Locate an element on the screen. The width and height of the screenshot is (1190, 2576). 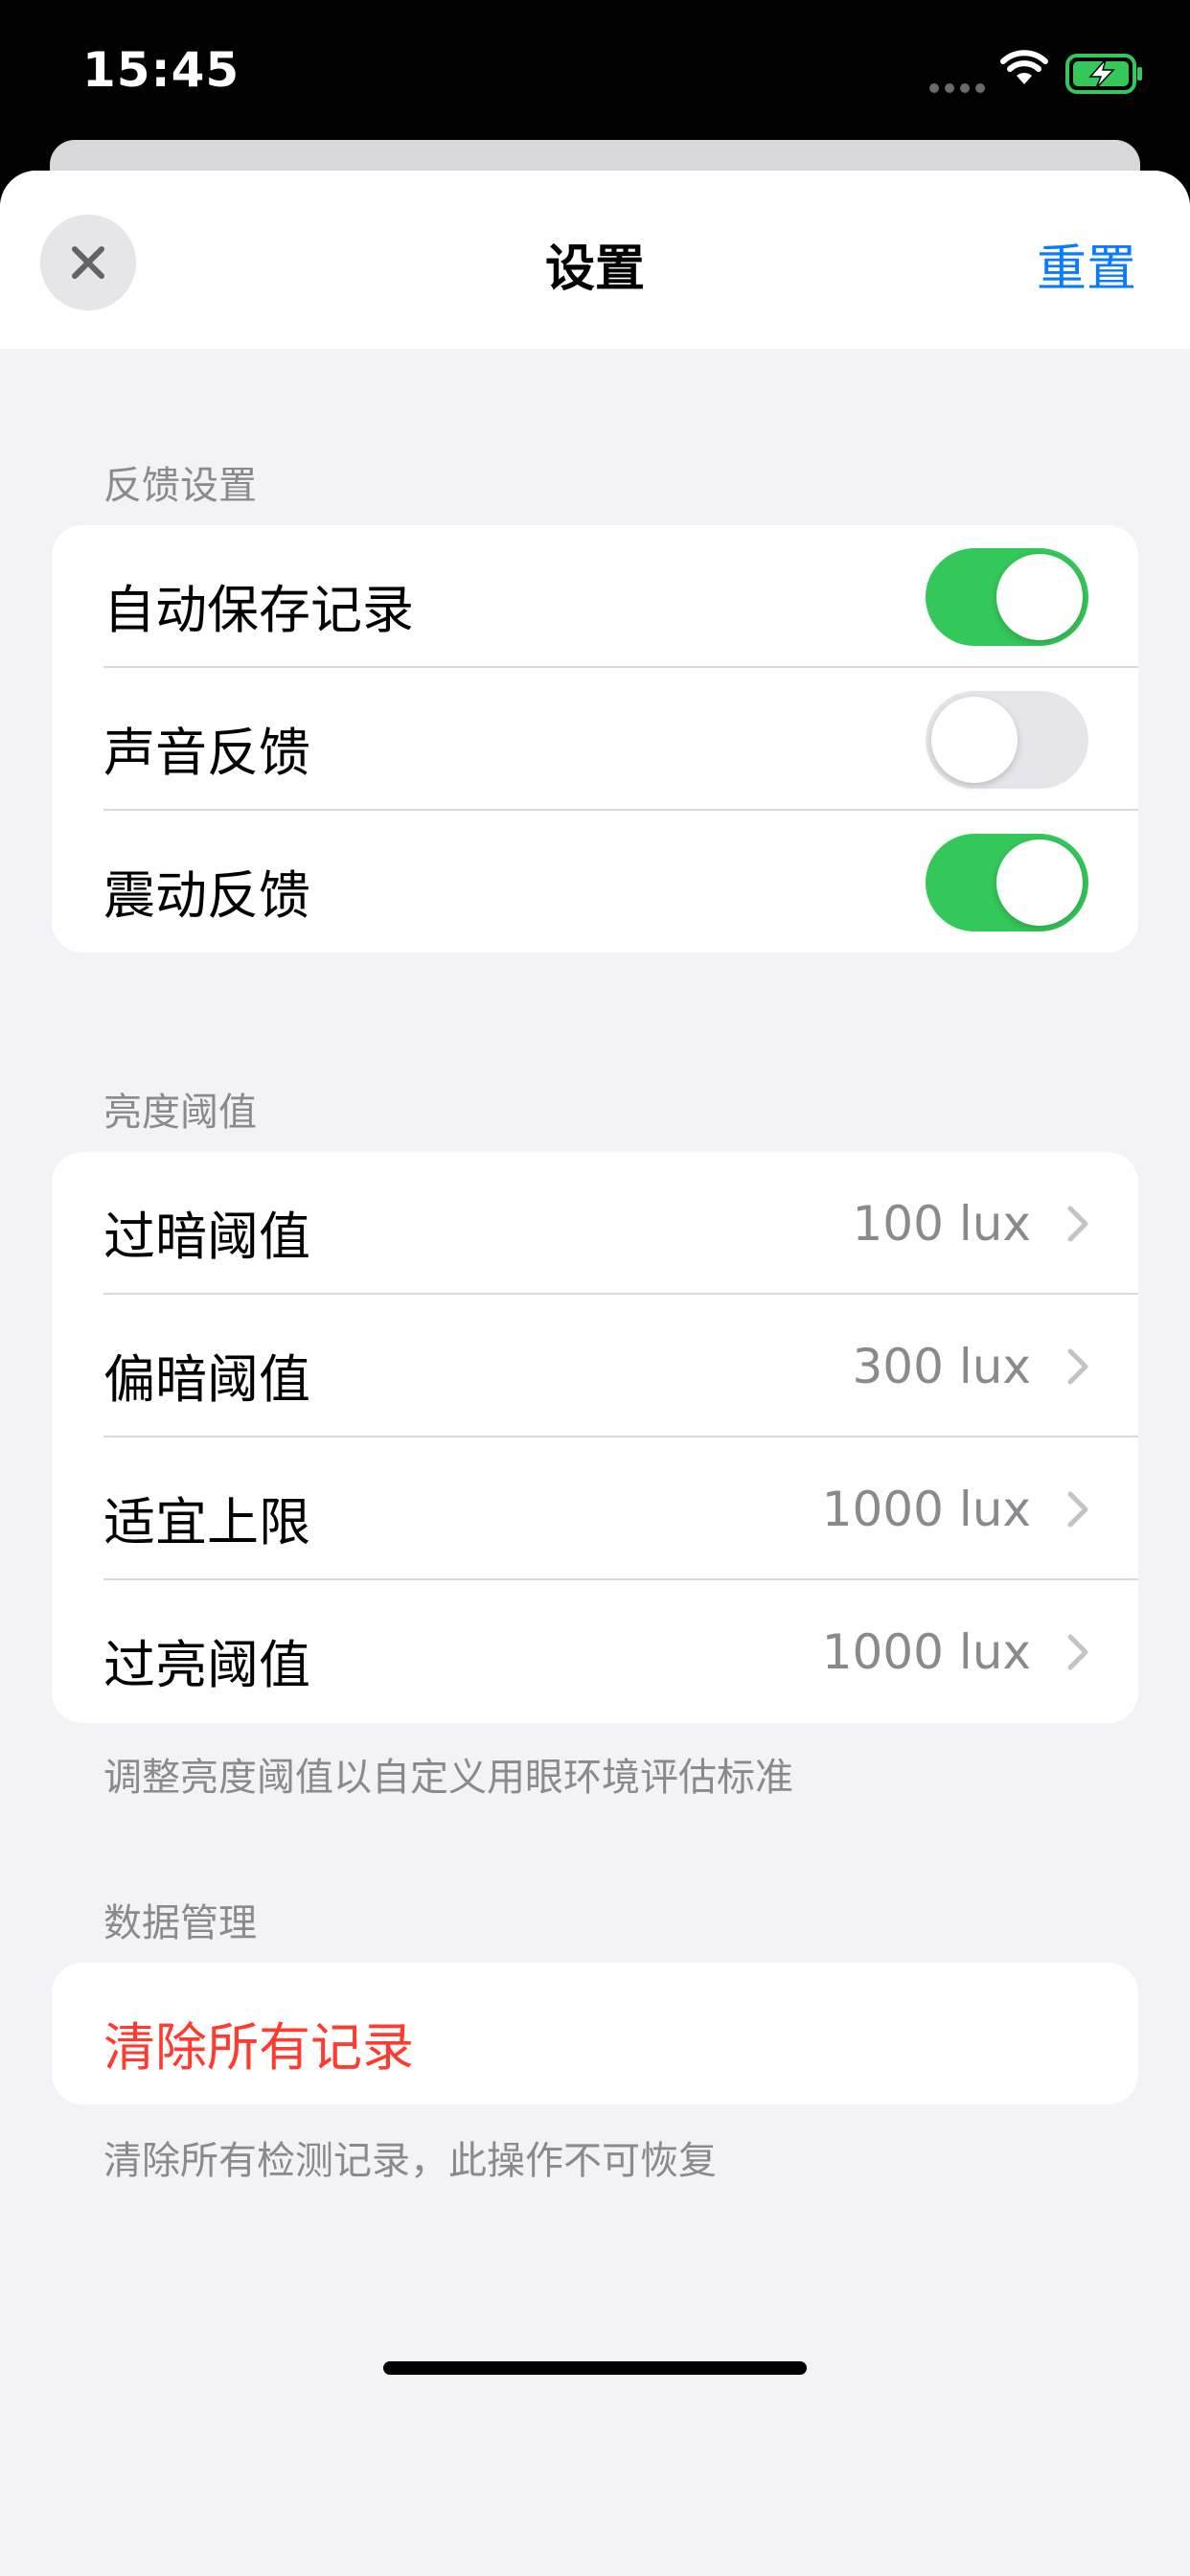
row-label: 偏暗阈值 is located at coordinates (207, 1379).